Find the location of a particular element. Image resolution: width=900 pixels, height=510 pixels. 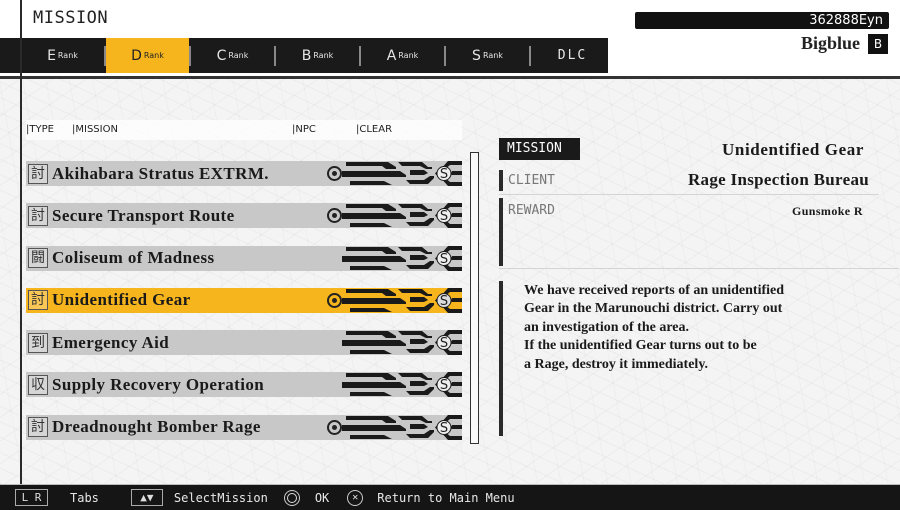

column-clear: |CLEAR is located at coordinates (374, 129).